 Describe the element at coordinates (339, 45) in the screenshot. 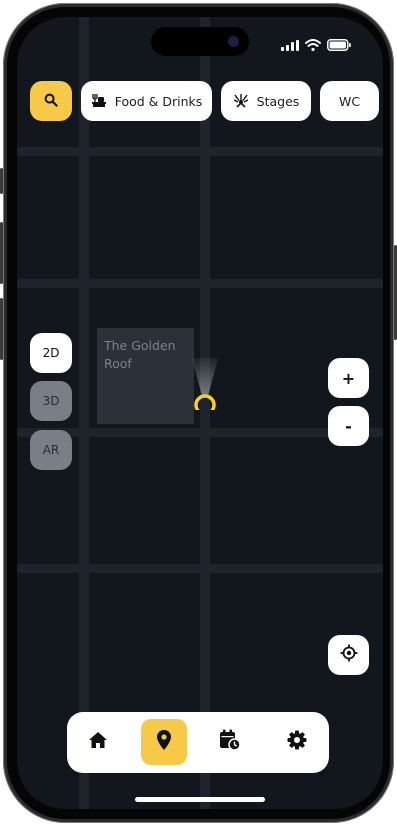

I see `battery-icon` at that location.